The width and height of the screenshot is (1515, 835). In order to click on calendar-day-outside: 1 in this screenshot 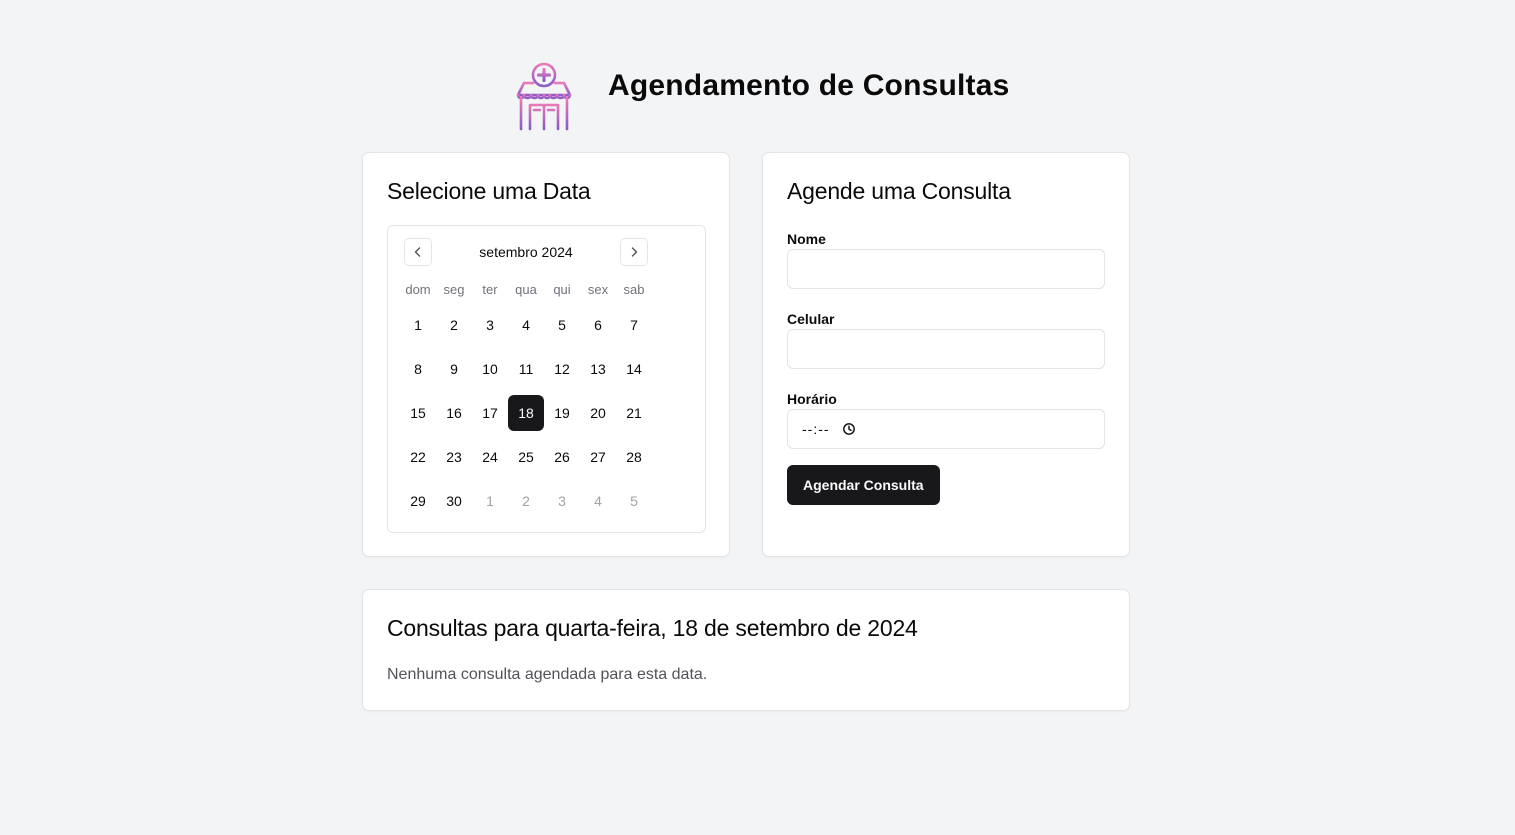, I will do `click(490, 501)`.